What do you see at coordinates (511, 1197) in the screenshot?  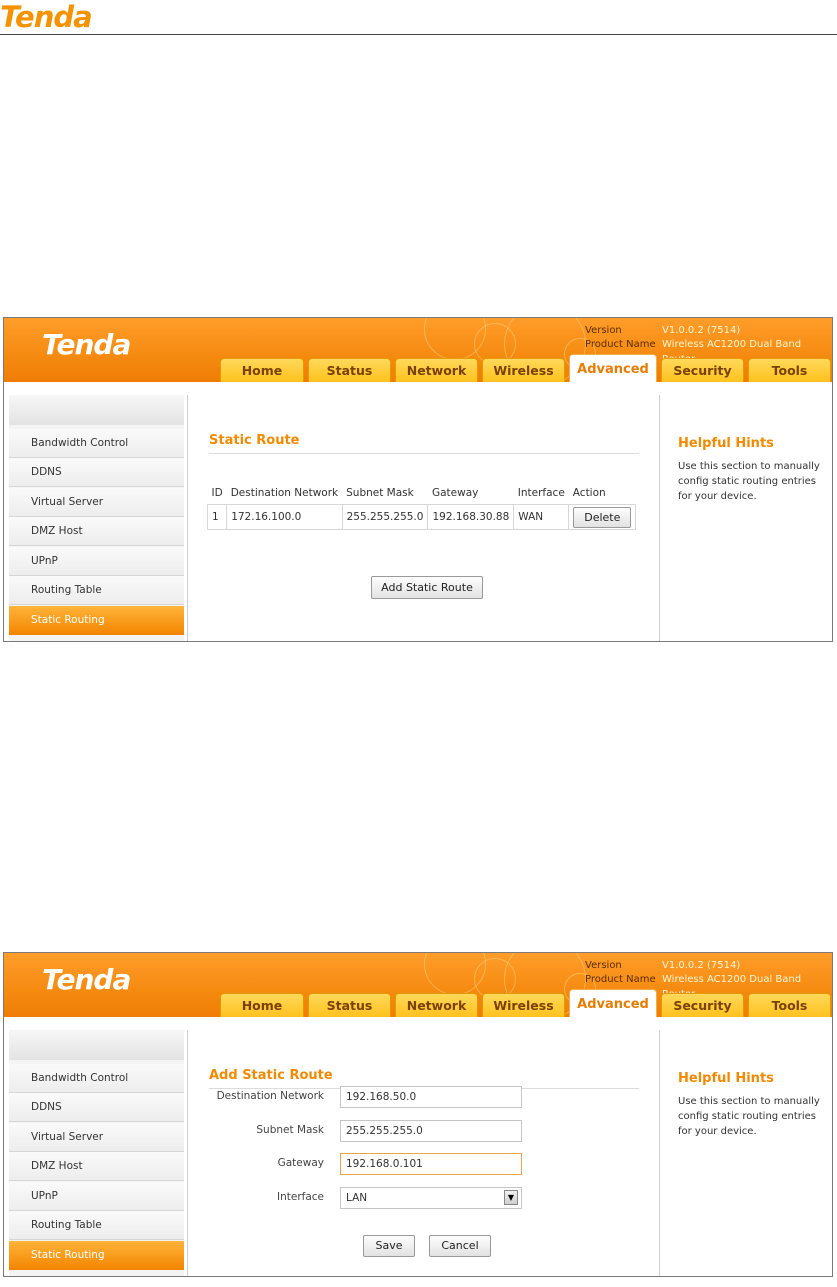 I see `dropdown-arrow-icon: ▼` at bounding box center [511, 1197].